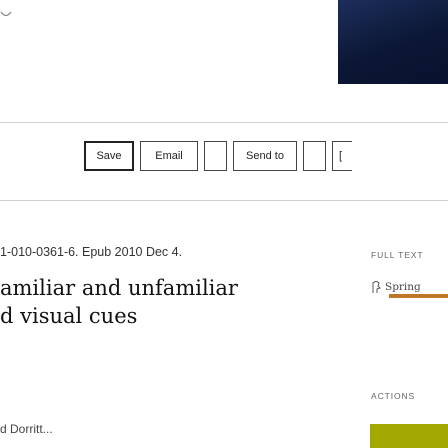 The height and width of the screenshot is (448, 448). Describe the element at coordinates (376, 287) in the screenshot. I see `springer-horse-icon` at that location.